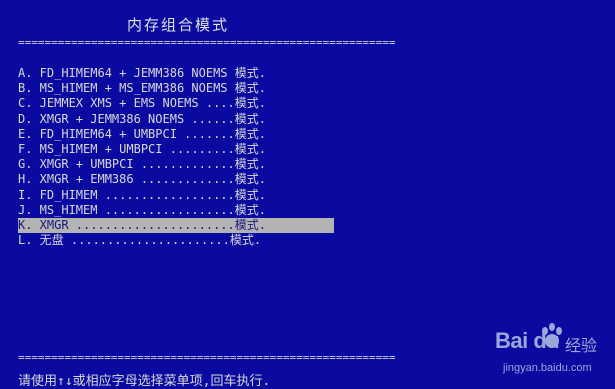 Image resolution: width=615 pixels, height=389 pixels. What do you see at coordinates (176, 88) in the screenshot?
I see `menu-item-b: B. MS_HIMEM + MS_EMM386 NOEMS 模式.` at bounding box center [176, 88].